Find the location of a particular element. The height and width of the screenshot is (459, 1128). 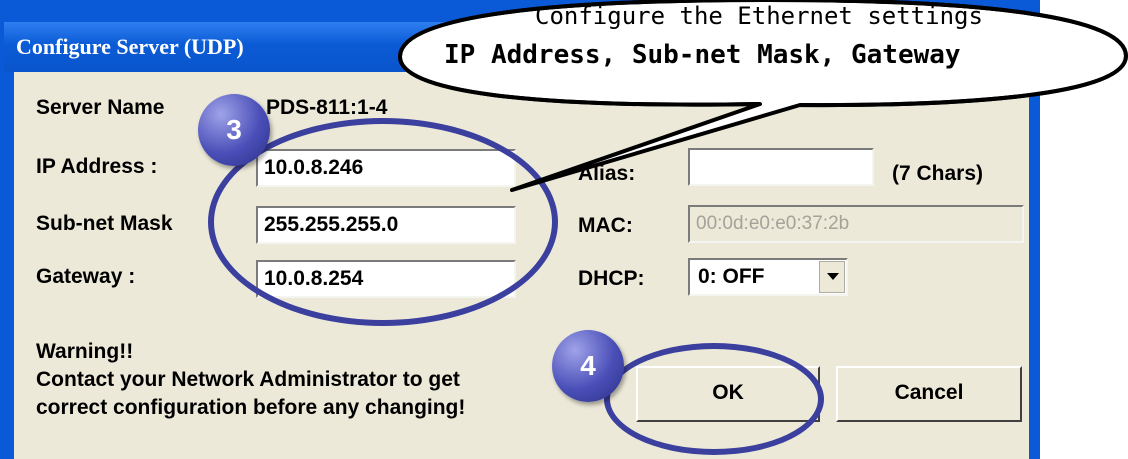

callout-line-2: IP Address, Sub-net Mask, Gateway is located at coordinates (702, 55).